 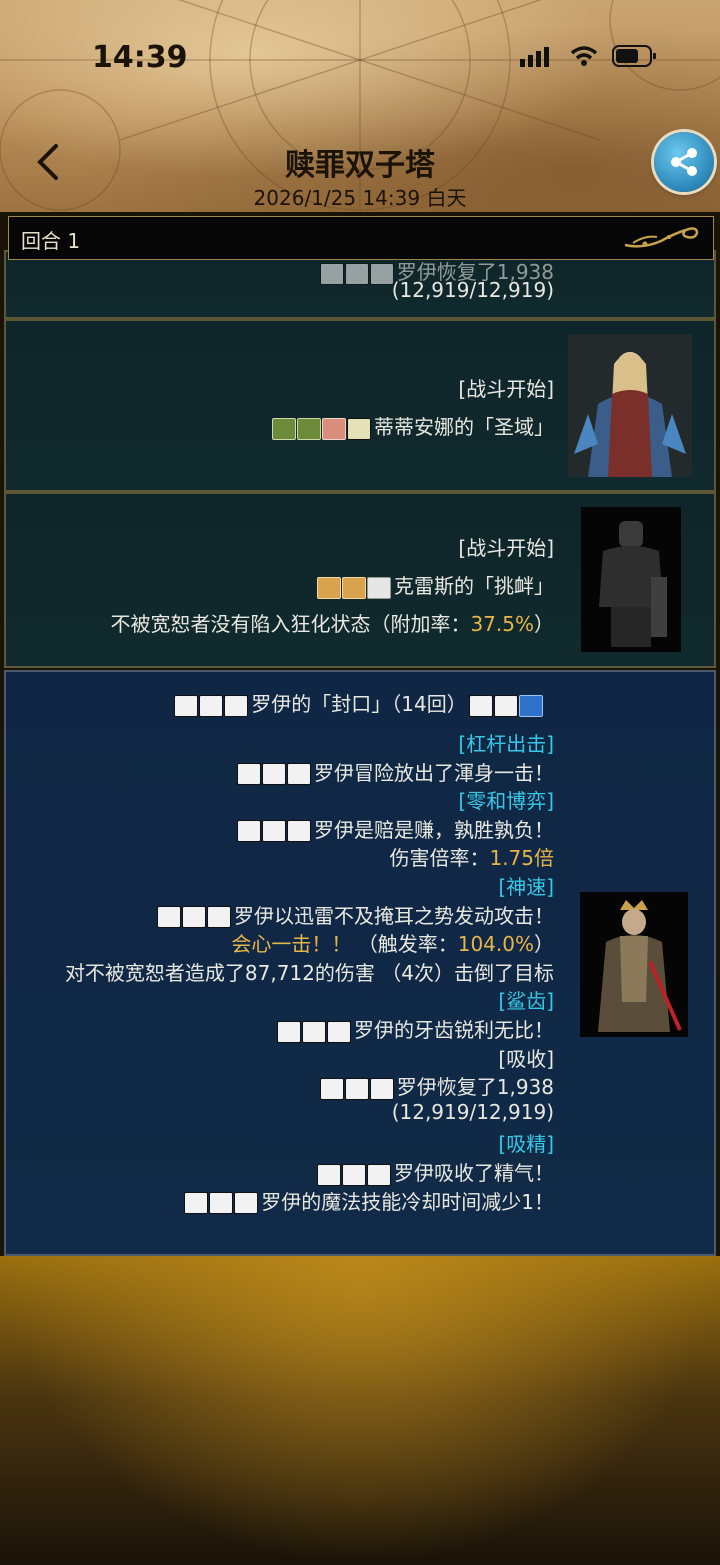 I want to click on log-plain-line: 对不被宽恕者造成了87,712的伤害 （4次）击倒了目标, so click(x=309, y=971).